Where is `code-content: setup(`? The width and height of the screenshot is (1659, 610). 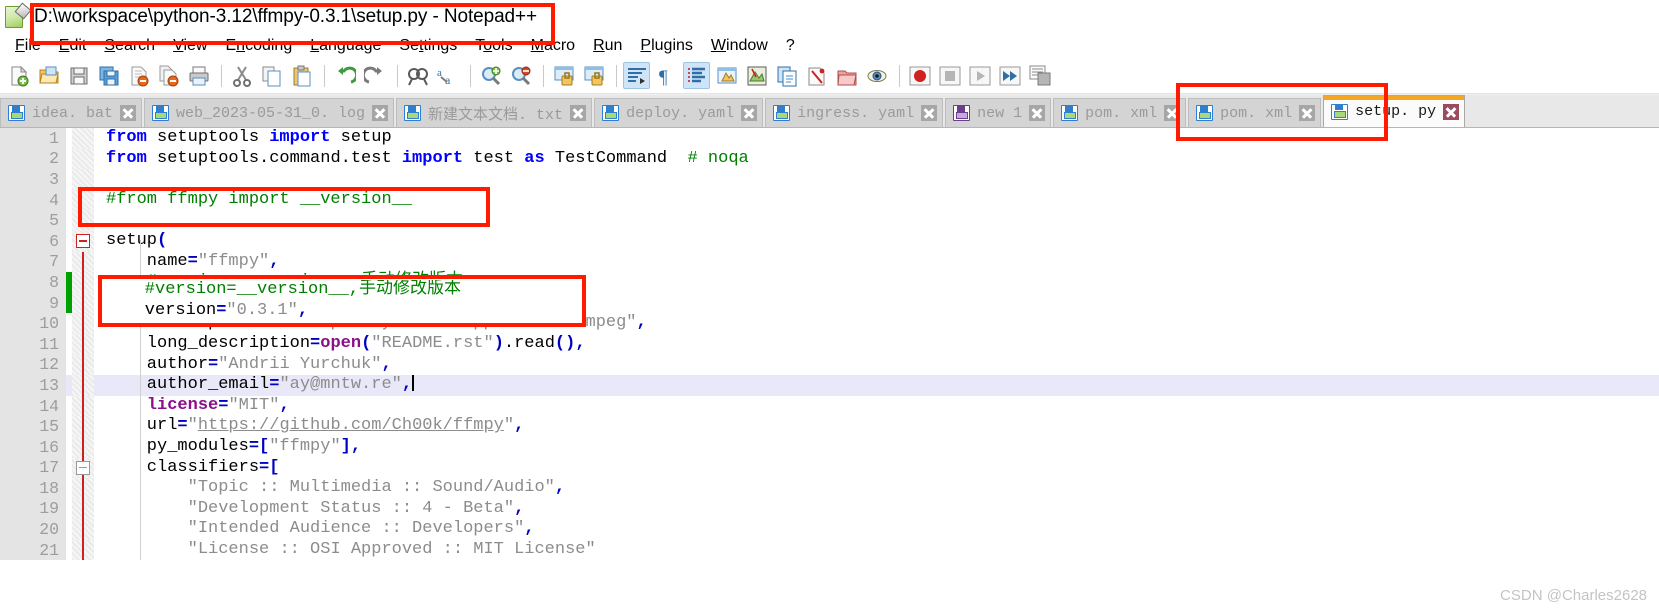 code-content: setup( is located at coordinates (876, 241).